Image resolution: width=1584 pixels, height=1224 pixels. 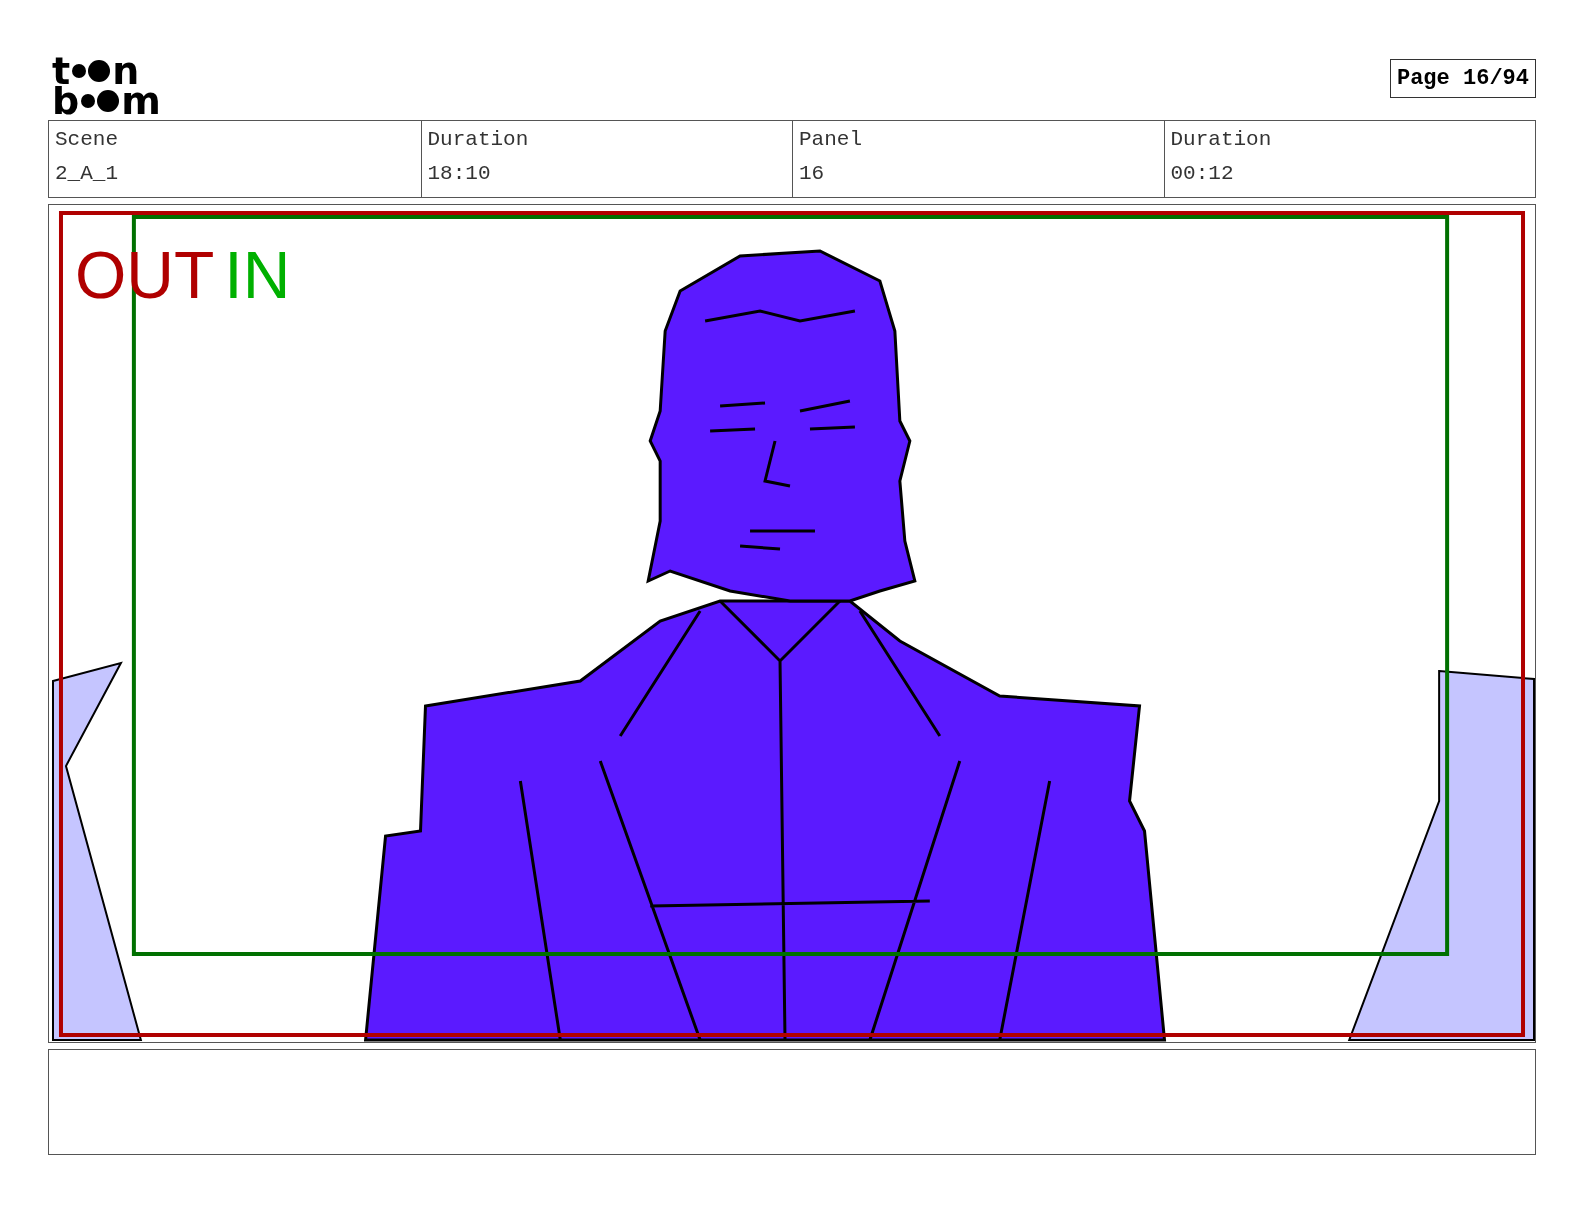 What do you see at coordinates (61, 71) in the screenshot?
I see `logo-letter: t` at bounding box center [61, 71].